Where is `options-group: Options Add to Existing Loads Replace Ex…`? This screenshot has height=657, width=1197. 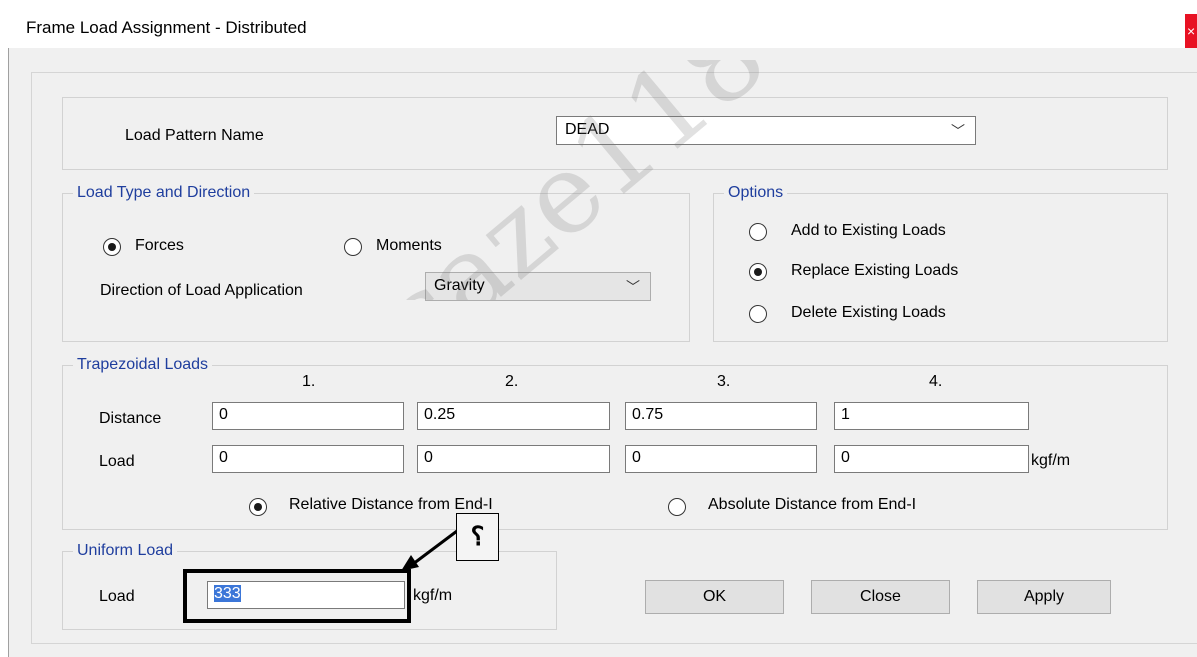 options-group: Options Add to Existing Loads Replace Ex… is located at coordinates (940, 263).